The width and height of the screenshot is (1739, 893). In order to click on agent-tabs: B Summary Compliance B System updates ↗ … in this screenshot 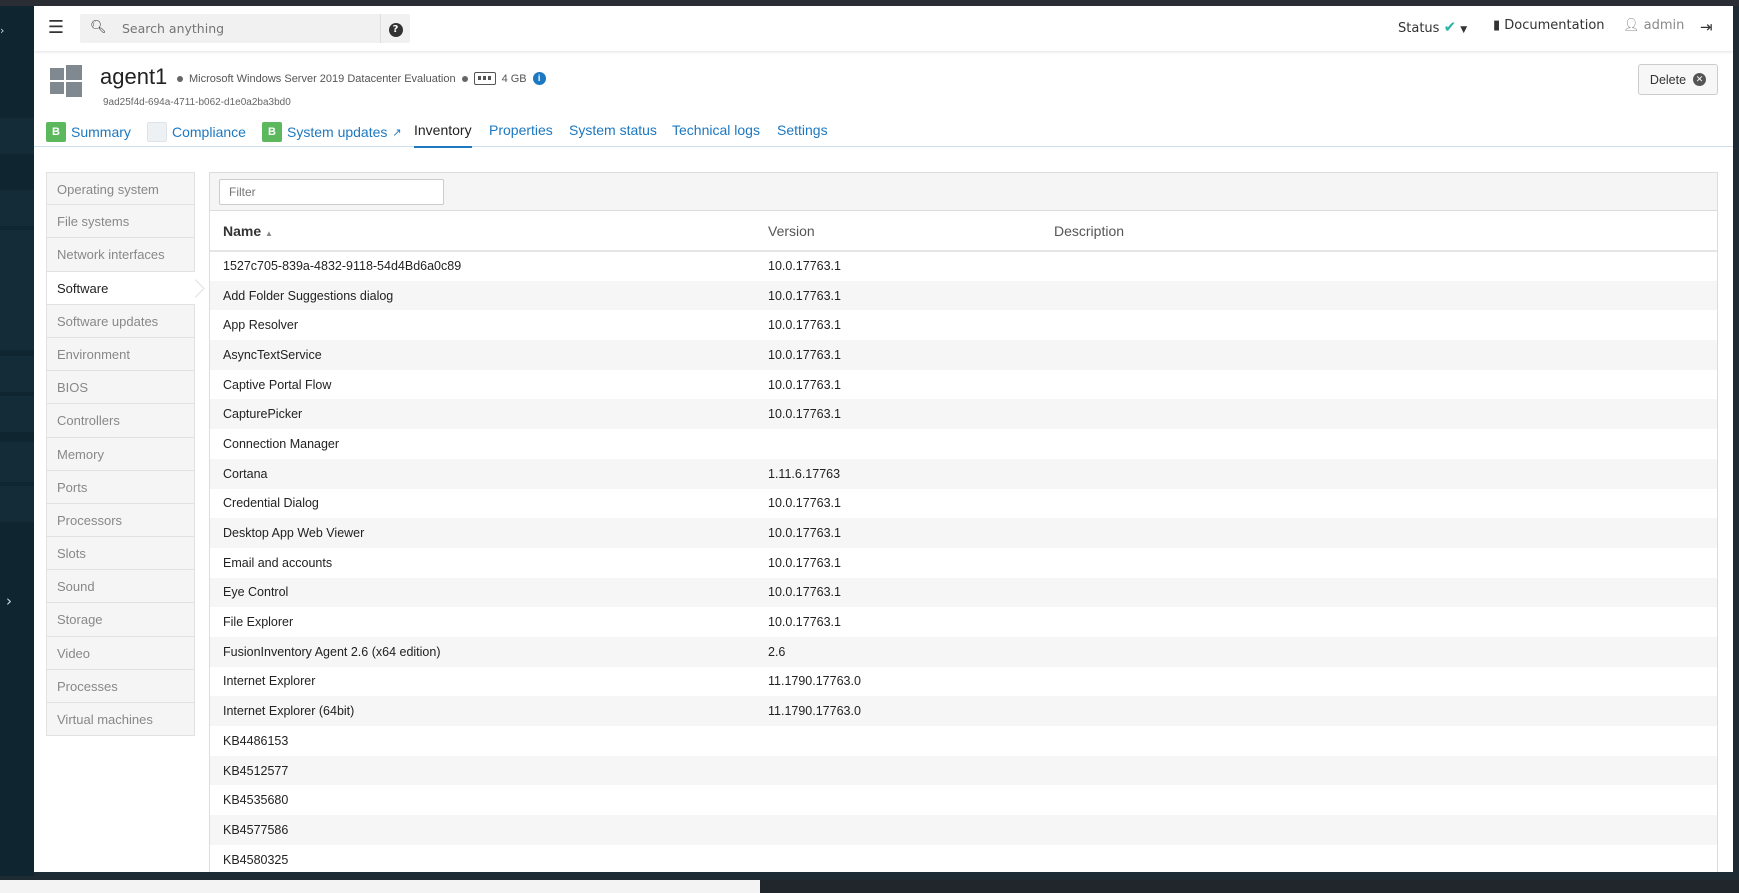, I will do `click(883, 132)`.